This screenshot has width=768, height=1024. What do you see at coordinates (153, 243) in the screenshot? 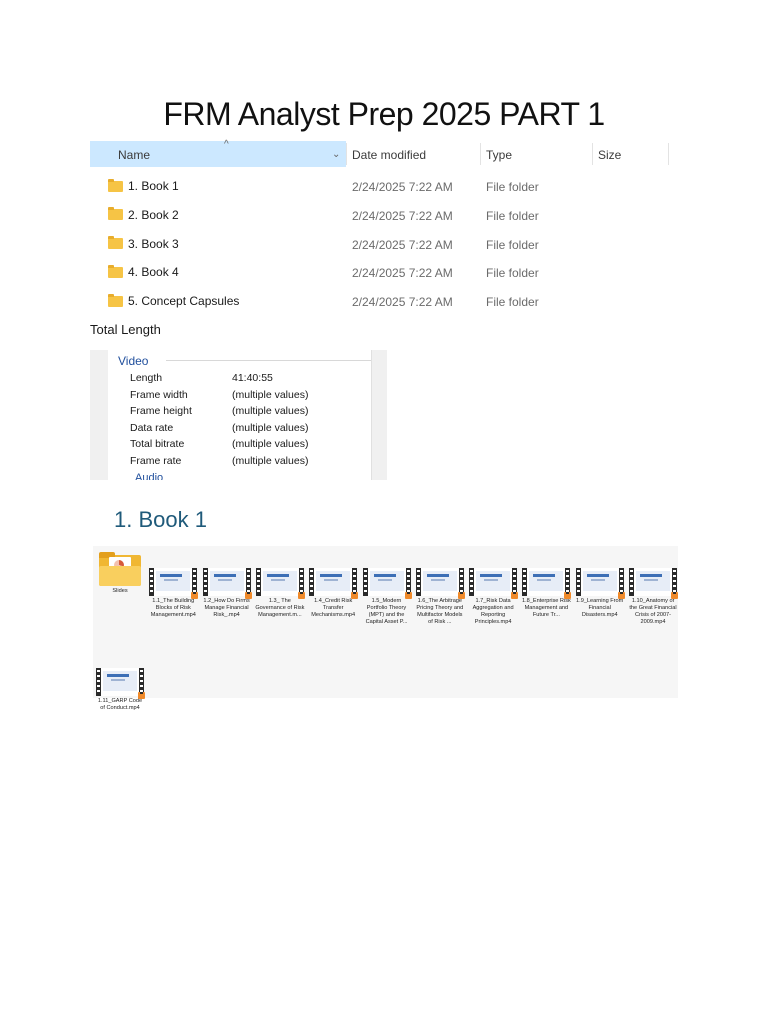
I see `folder-name: 3. Book 3` at bounding box center [153, 243].